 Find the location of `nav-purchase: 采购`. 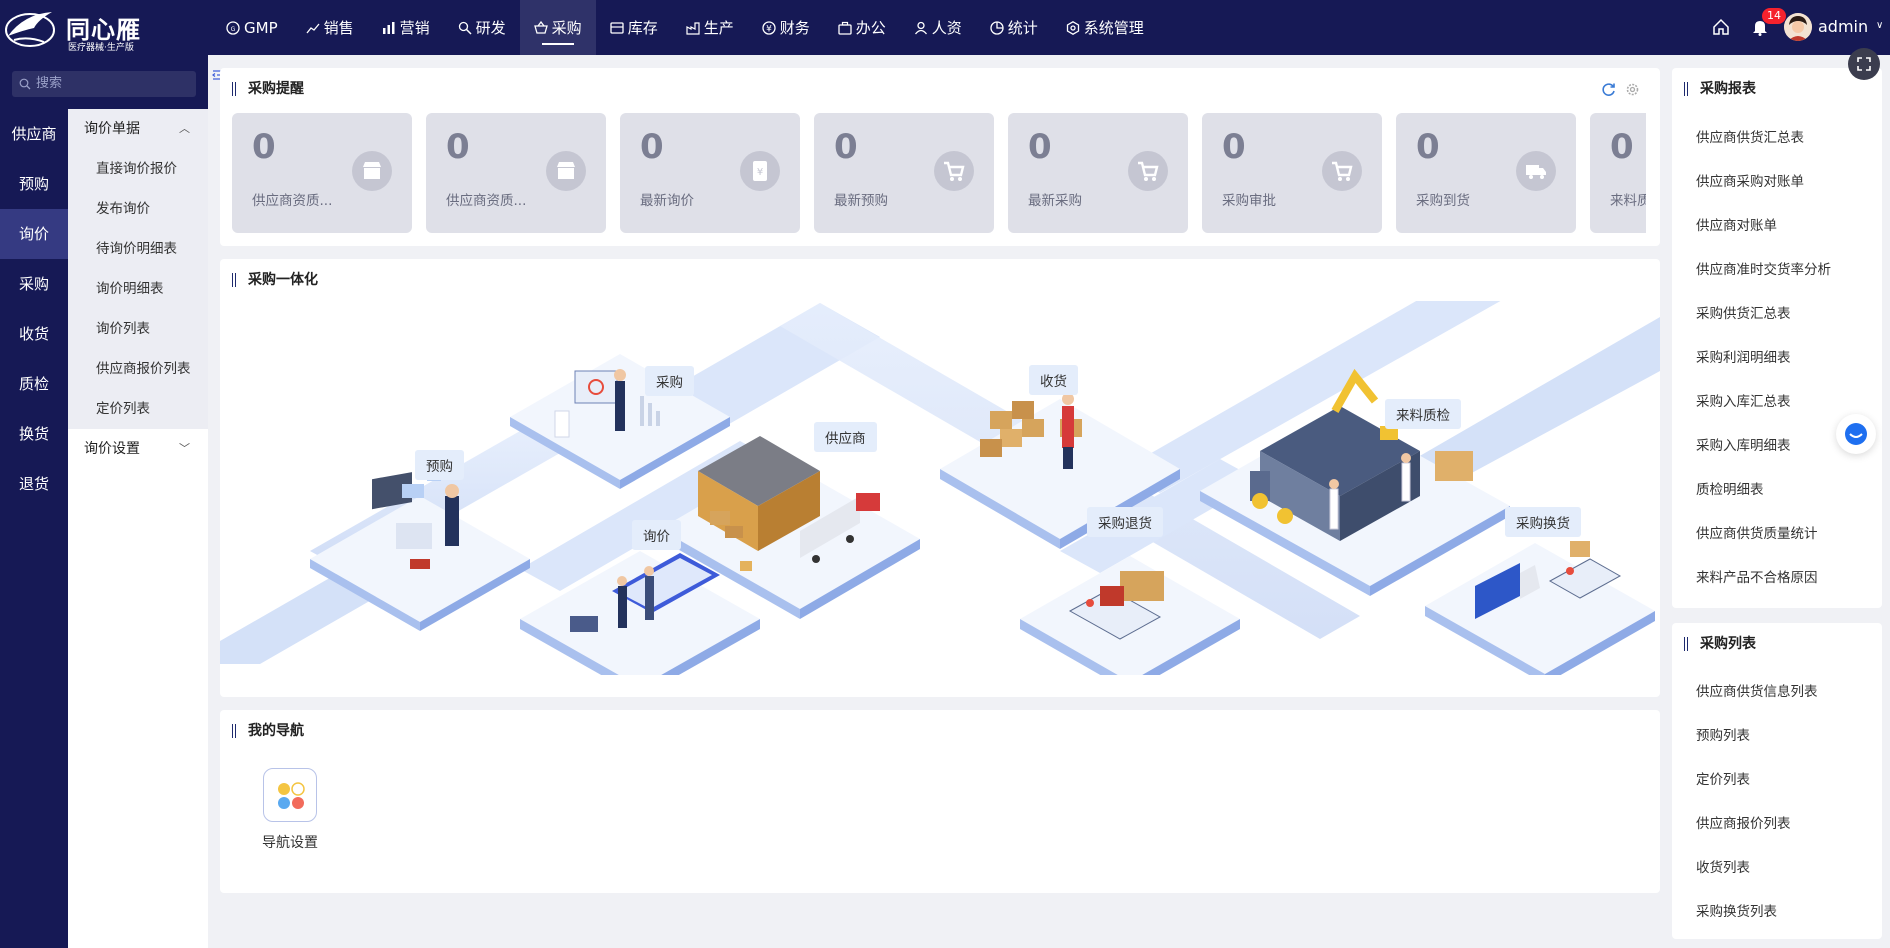

nav-purchase: 采购 is located at coordinates (557, 27).